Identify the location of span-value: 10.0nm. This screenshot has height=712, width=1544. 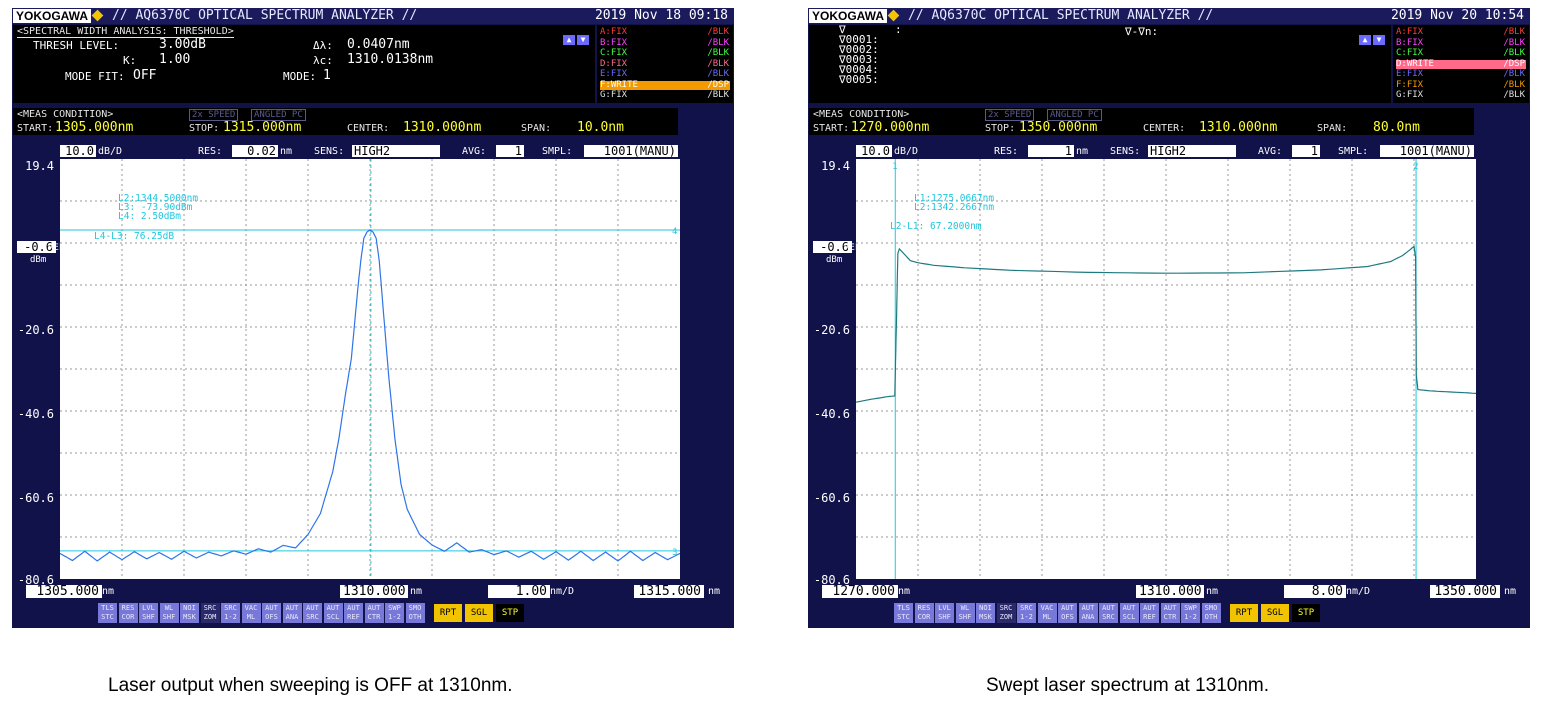
(600, 127).